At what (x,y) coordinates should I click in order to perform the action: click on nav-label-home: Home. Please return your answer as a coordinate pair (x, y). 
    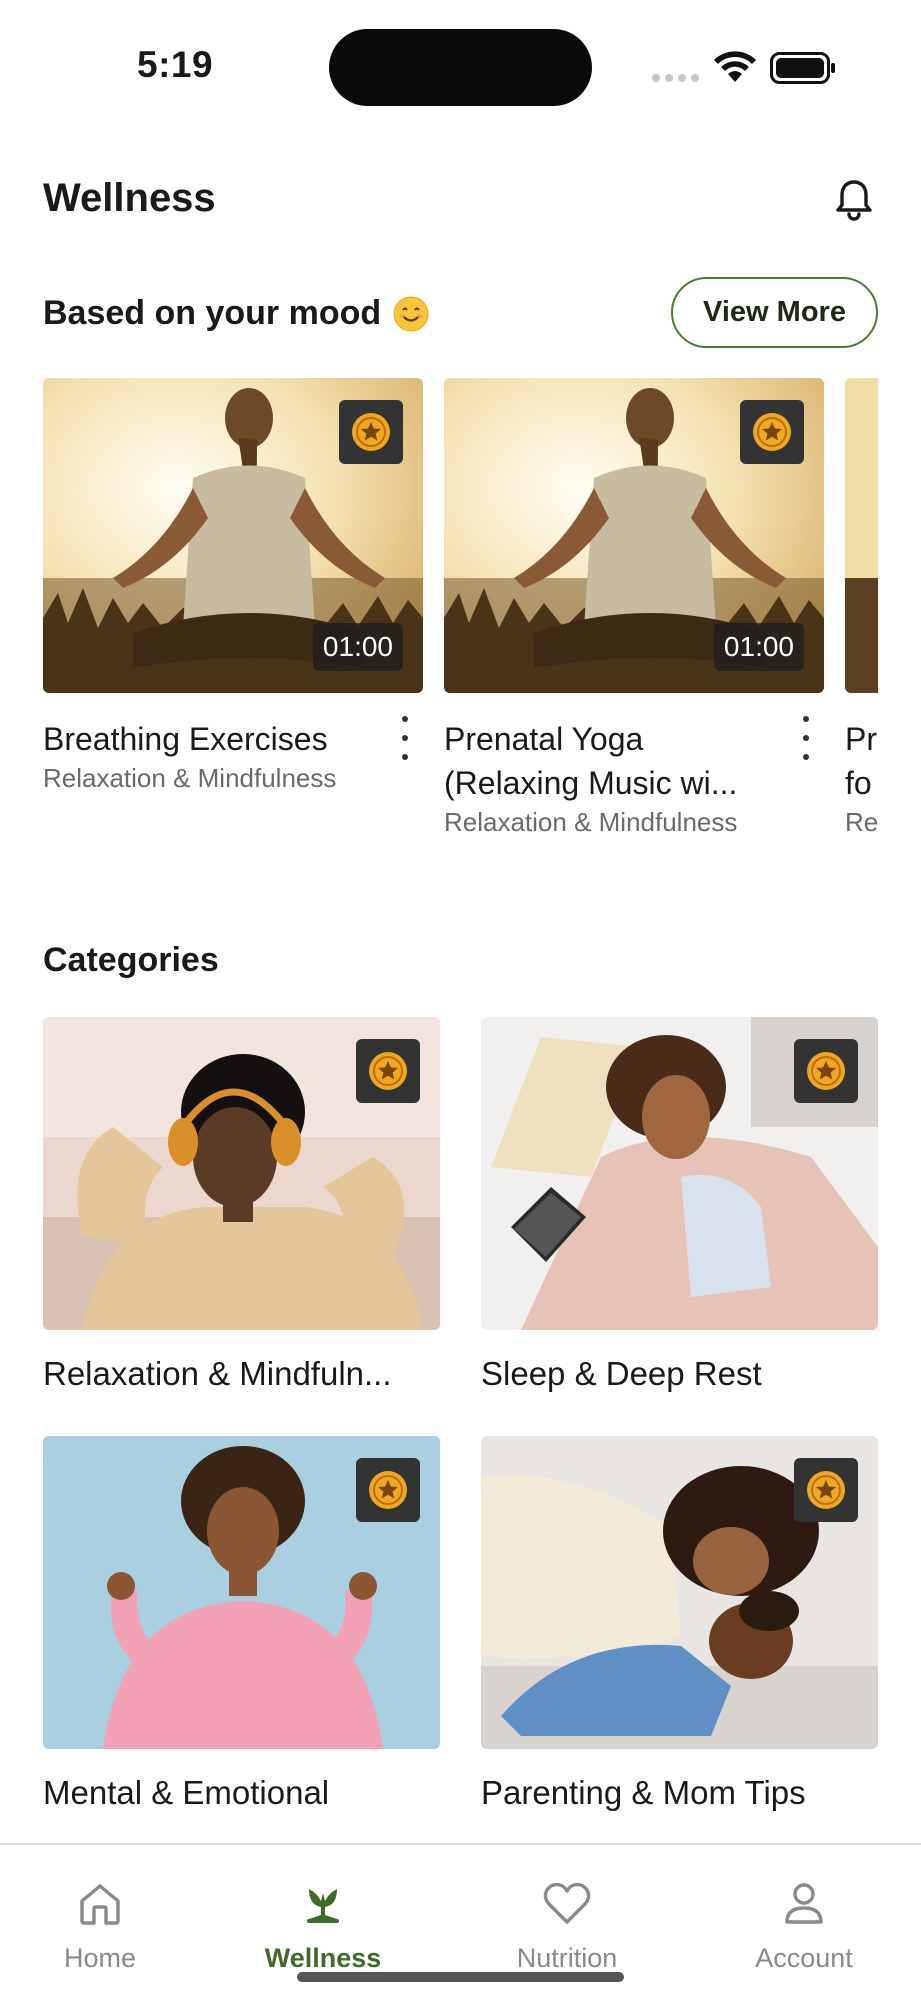
    Looking at the image, I should click on (100, 1958).